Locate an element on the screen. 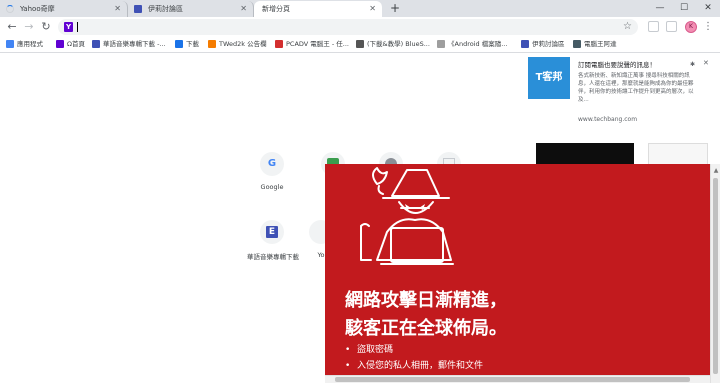 The image size is (720, 383). tab-yahoo: Yahoo奇摩 ✕ is located at coordinates (64, 9).